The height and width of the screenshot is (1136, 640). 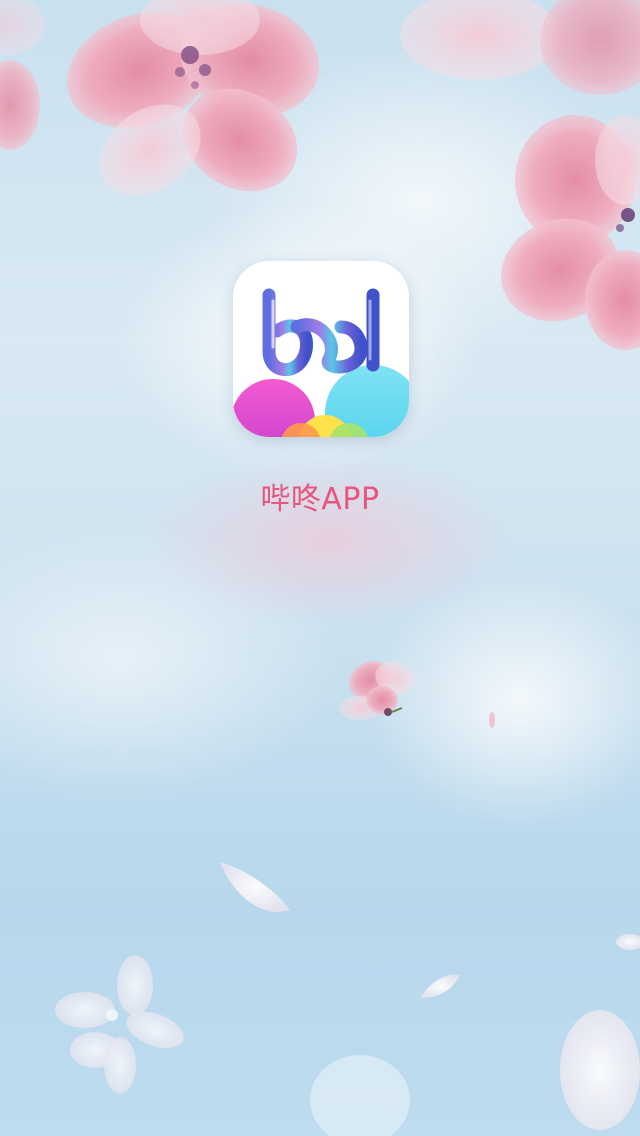 I want to click on blossom-top-left, so click(x=193, y=98).